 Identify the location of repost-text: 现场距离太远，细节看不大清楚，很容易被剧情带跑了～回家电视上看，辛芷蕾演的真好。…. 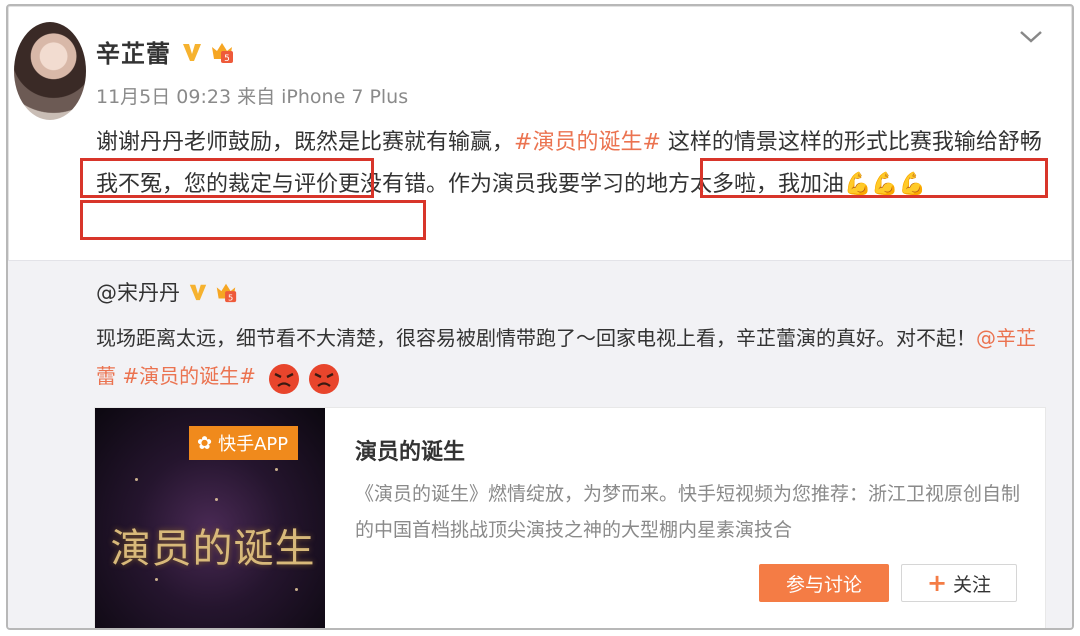
(571, 357).